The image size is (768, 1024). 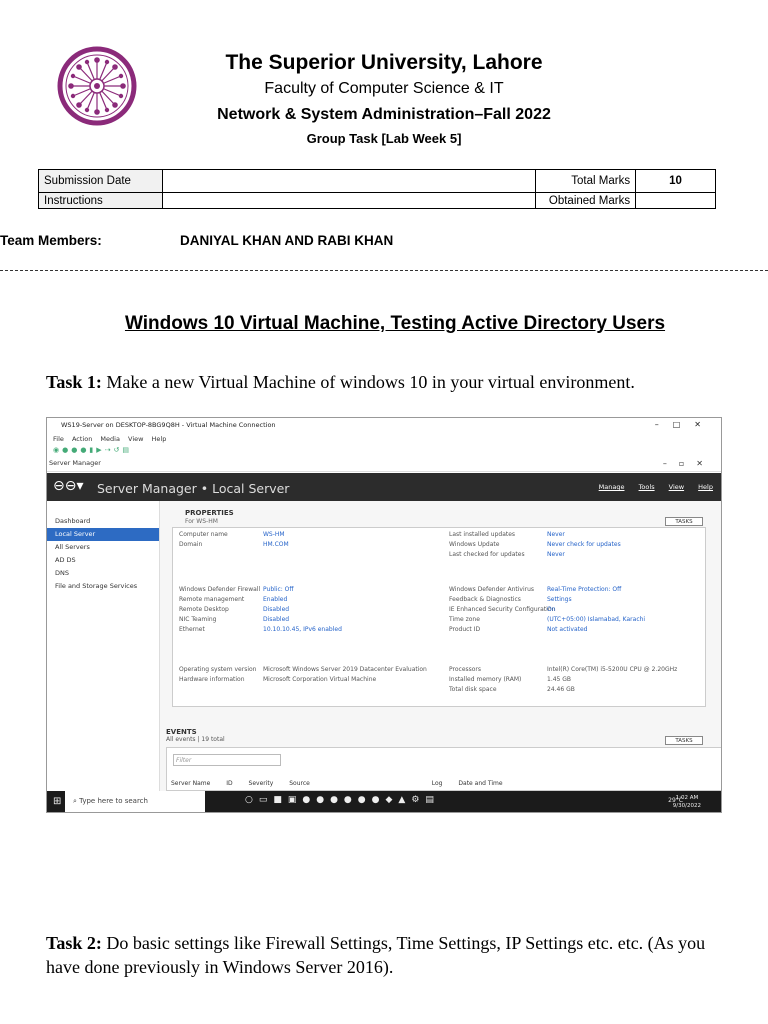 I want to click on property-key: Computer name, so click(x=203, y=534).